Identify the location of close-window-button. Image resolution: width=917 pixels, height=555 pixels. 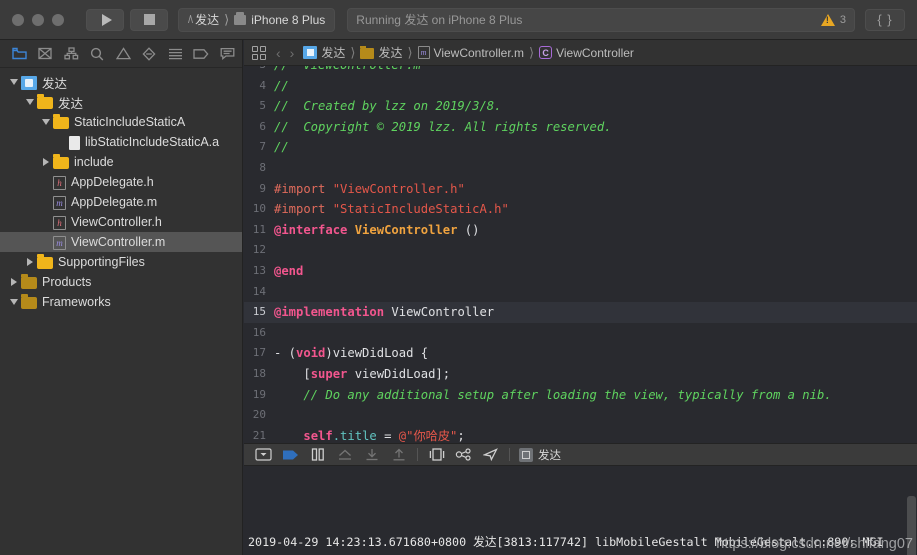
(18, 19).